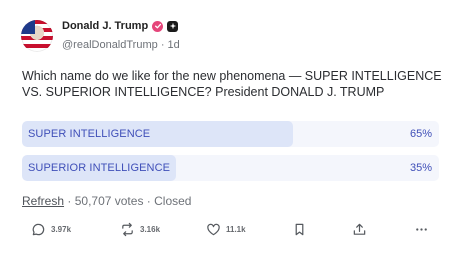 The image size is (457, 253). What do you see at coordinates (127, 229) in the screenshot?
I see `repost-arrows-icon` at bounding box center [127, 229].